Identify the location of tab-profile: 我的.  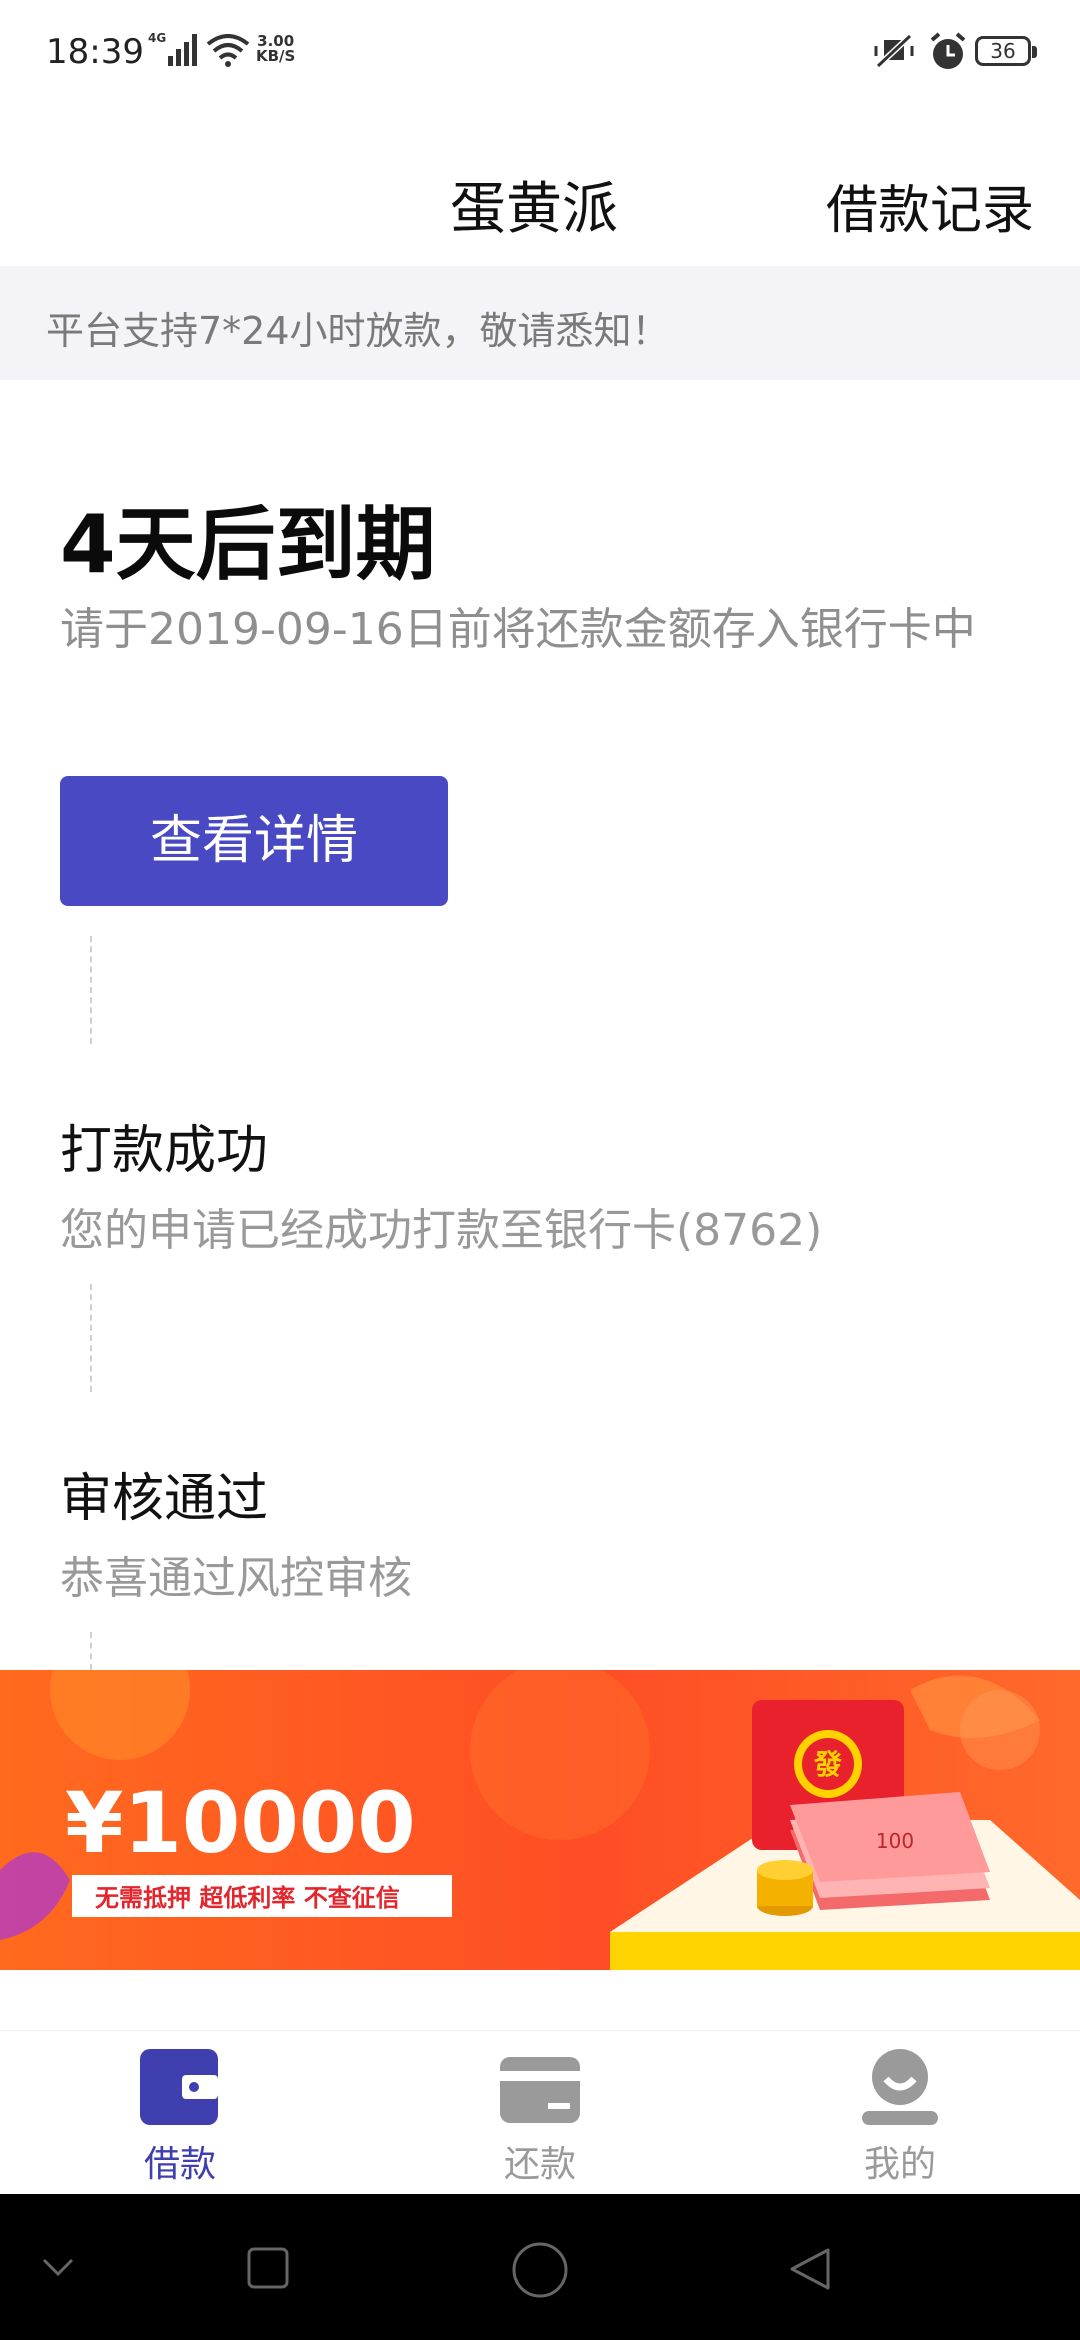
(900, 2113).